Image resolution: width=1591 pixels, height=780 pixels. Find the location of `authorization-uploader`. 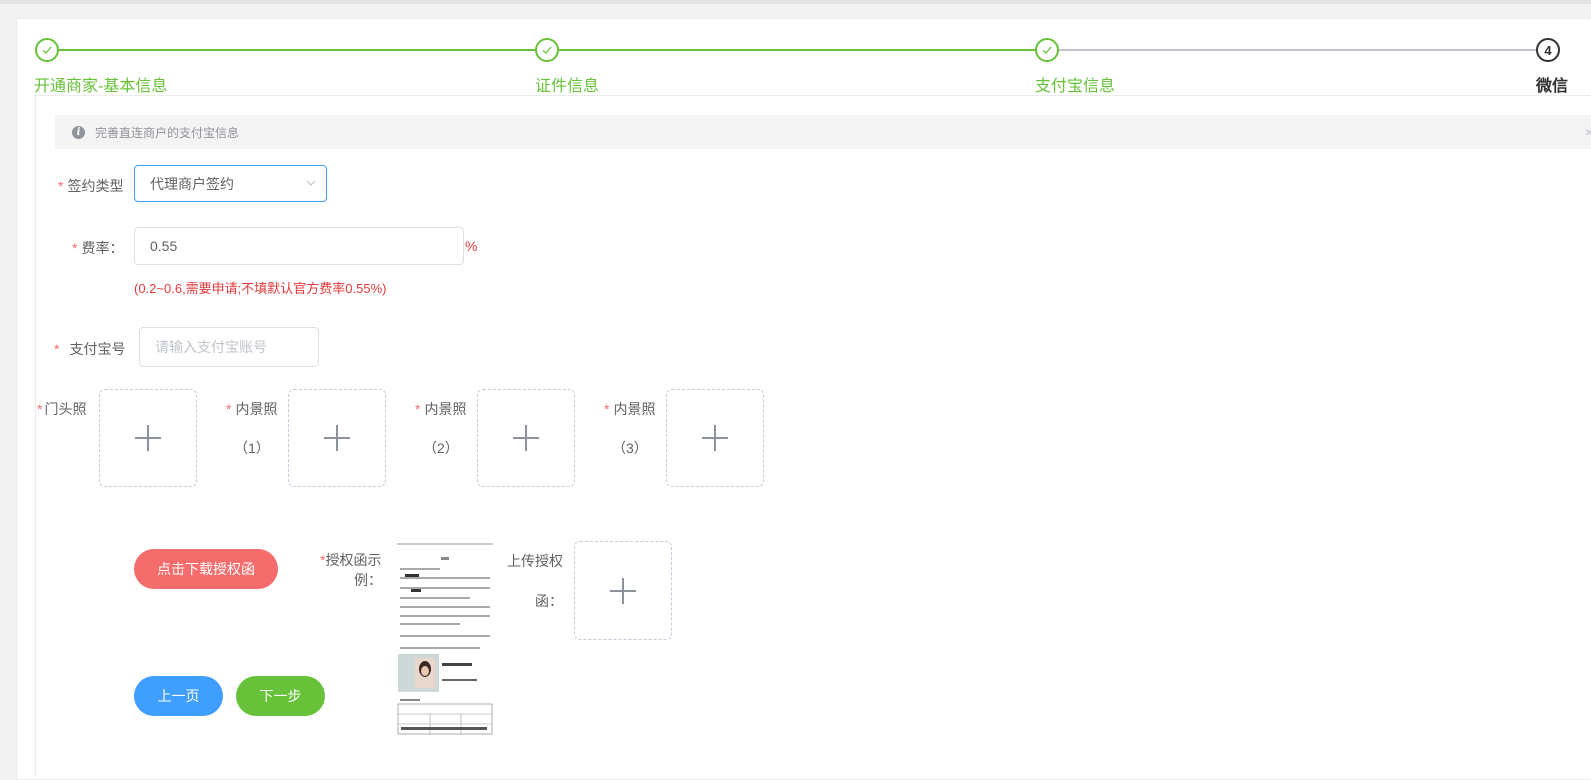

authorization-uploader is located at coordinates (623, 590).